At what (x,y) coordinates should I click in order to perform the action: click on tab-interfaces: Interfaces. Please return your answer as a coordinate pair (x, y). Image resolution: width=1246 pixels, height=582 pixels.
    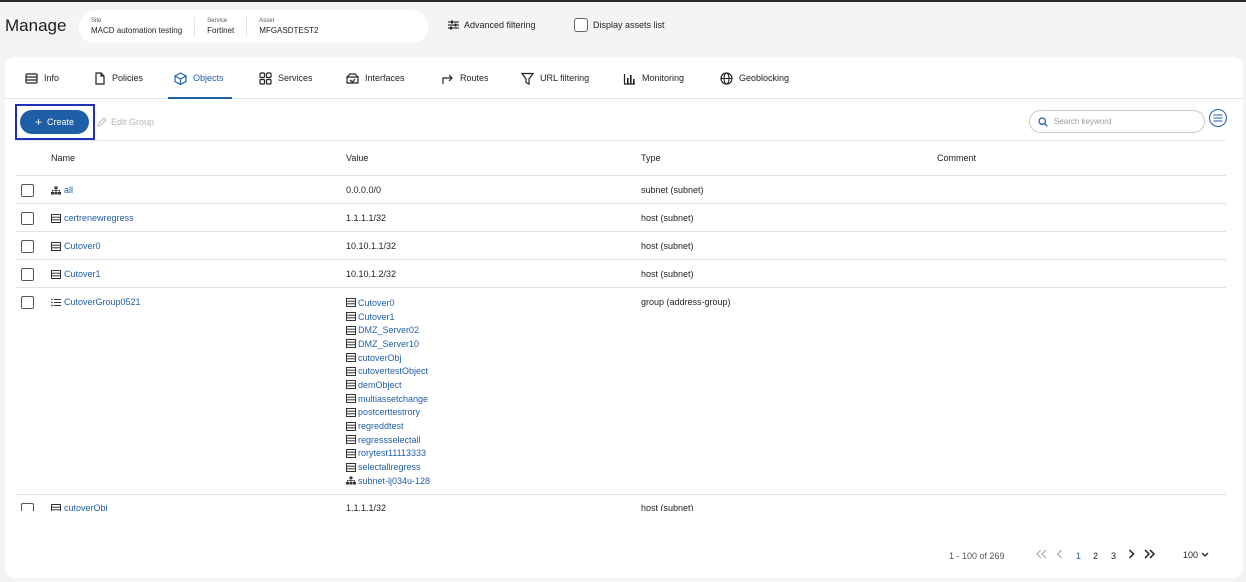
    Looking at the image, I should click on (375, 78).